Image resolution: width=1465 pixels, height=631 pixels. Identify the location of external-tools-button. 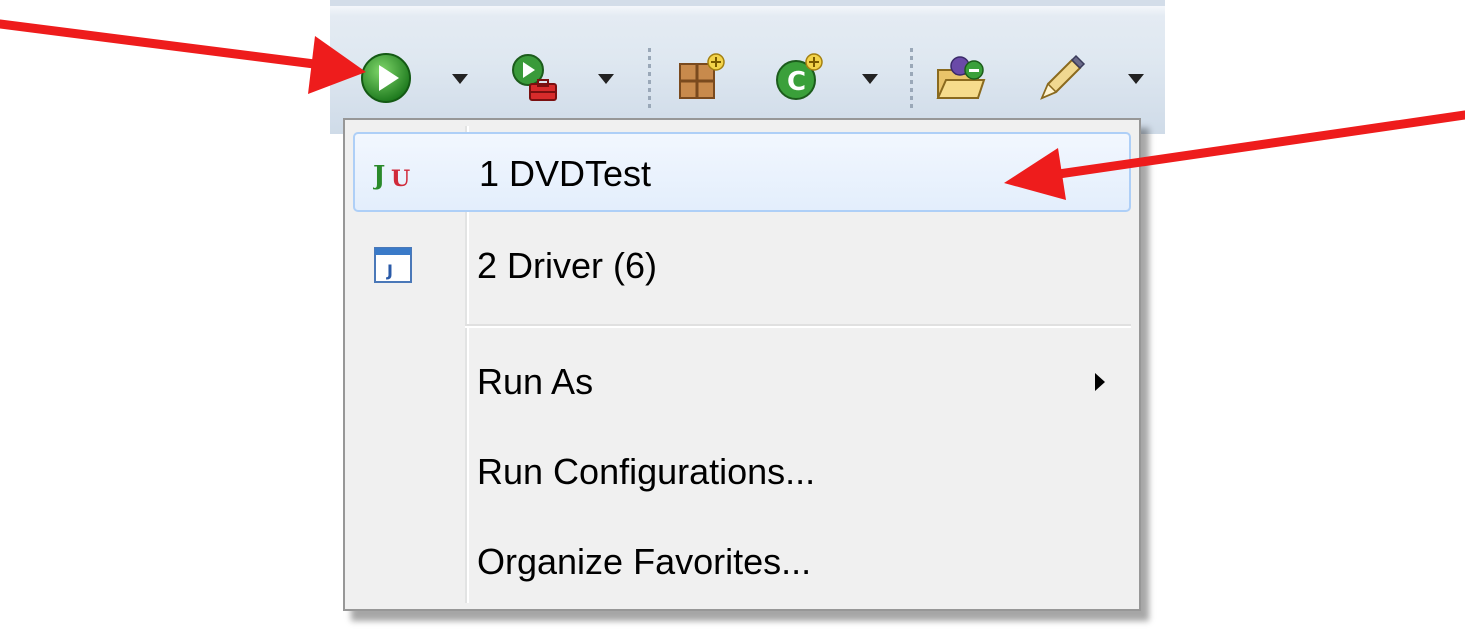
(534, 78).